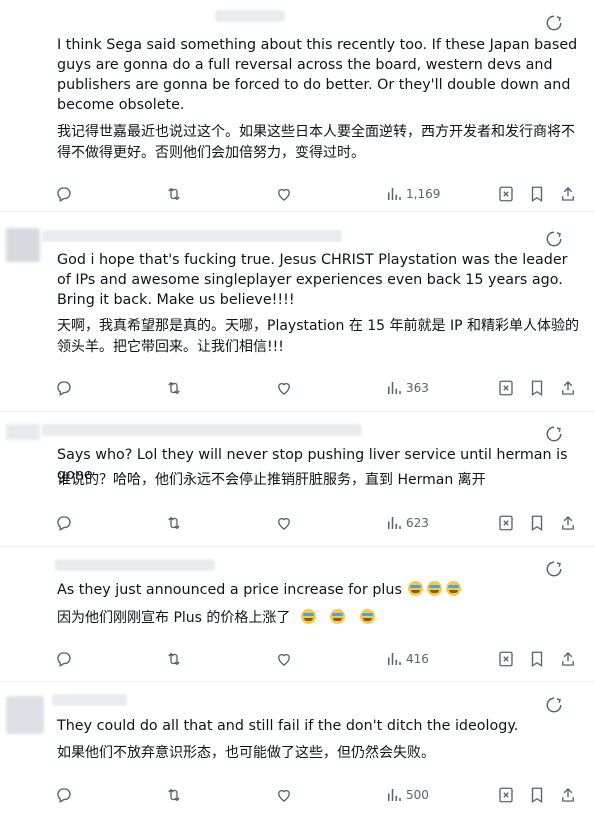  Describe the element at coordinates (246, 753) in the screenshot. I see `reply-translation: 如果他们不放弃意识形态，也可能做了这些，但仍然会失败。` at that location.